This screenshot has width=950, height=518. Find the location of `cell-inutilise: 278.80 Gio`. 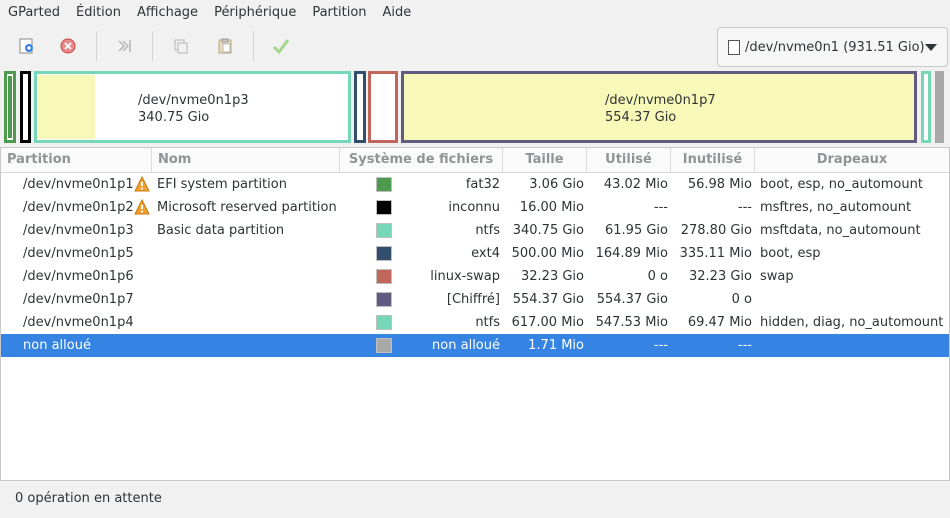

cell-inutilise: 278.80 Gio is located at coordinates (716, 230).